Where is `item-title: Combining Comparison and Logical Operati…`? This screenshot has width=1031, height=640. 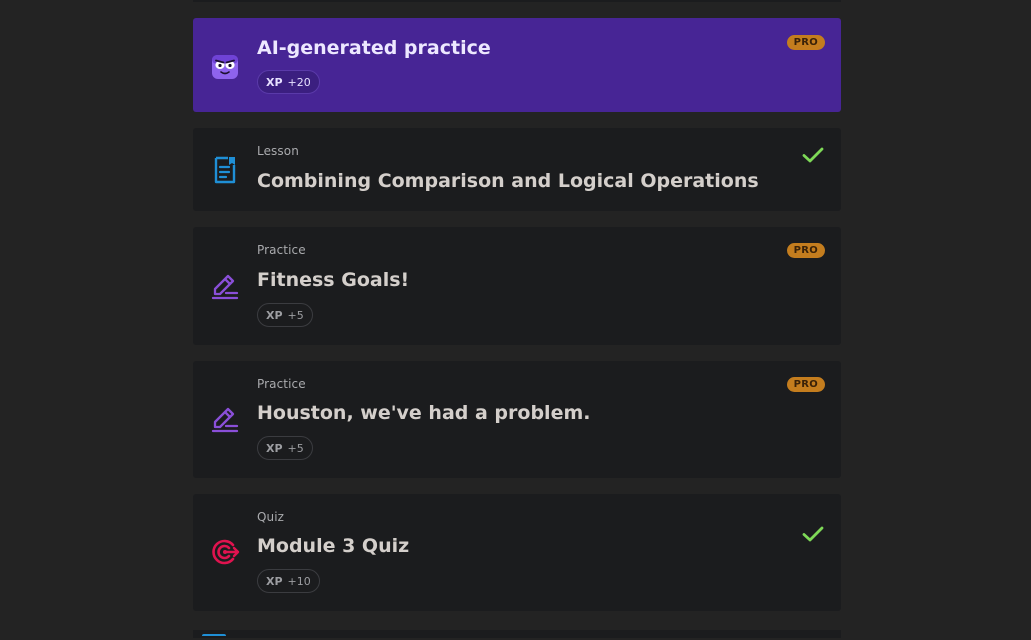
item-title: Combining Comparison and Logical Operati… is located at coordinates (508, 181).